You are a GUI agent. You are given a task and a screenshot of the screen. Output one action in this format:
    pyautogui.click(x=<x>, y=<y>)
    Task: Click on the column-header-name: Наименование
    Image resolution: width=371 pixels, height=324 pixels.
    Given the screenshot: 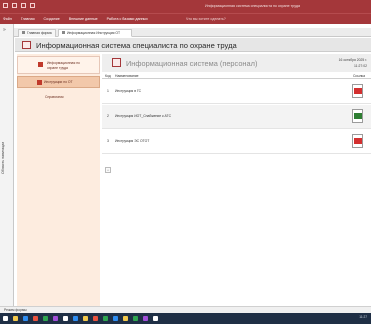 What is the action you would take?
    pyautogui.click(x=127, y=76)
    